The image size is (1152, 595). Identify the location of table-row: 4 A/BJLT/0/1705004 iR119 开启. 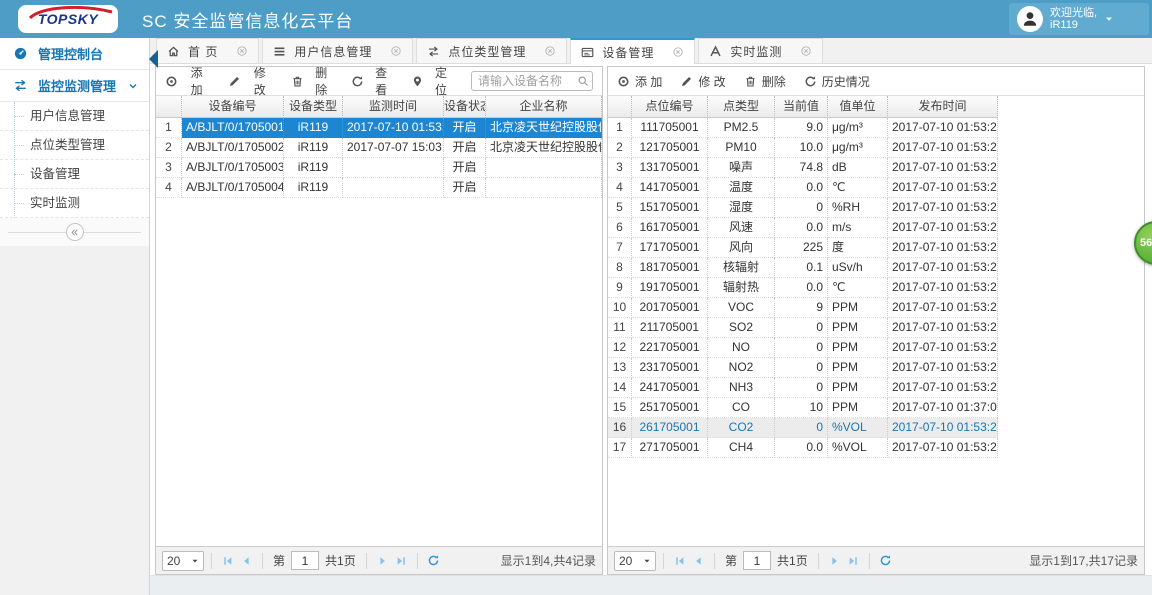
(379, 188).